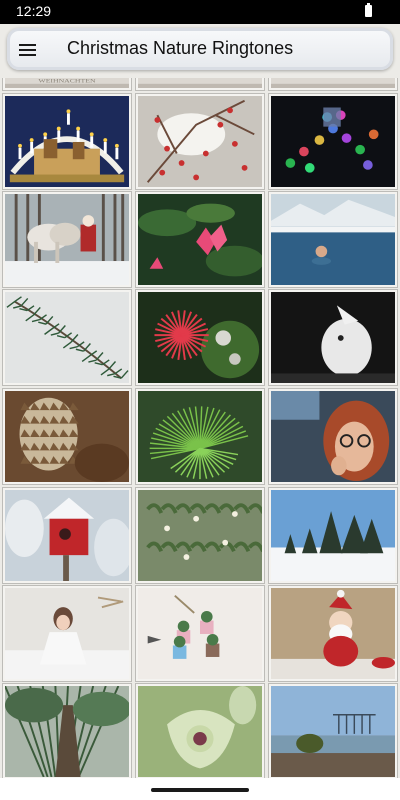  Describe the element at coordinates (180, 48) in the screenshot. I see `app-title: Christmas Nature Ringtones` at that location.